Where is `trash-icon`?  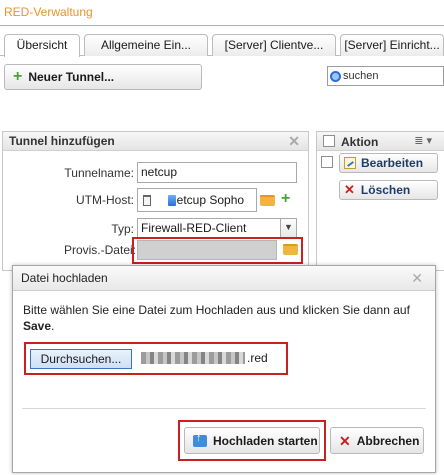 trash-icon is located at coordinates (147, 200).